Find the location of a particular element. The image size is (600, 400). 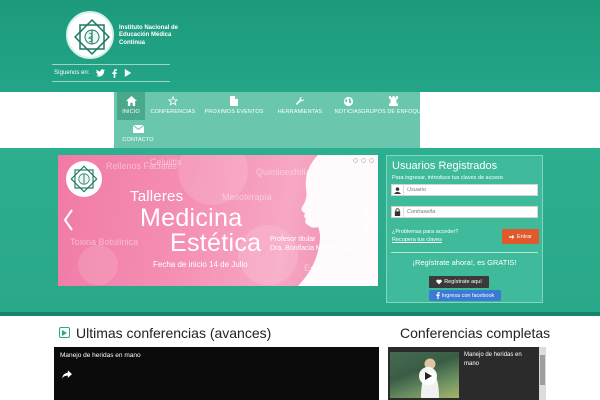

facebook-login-button: Ingresa con facebook is located at coordinates (465, 295).